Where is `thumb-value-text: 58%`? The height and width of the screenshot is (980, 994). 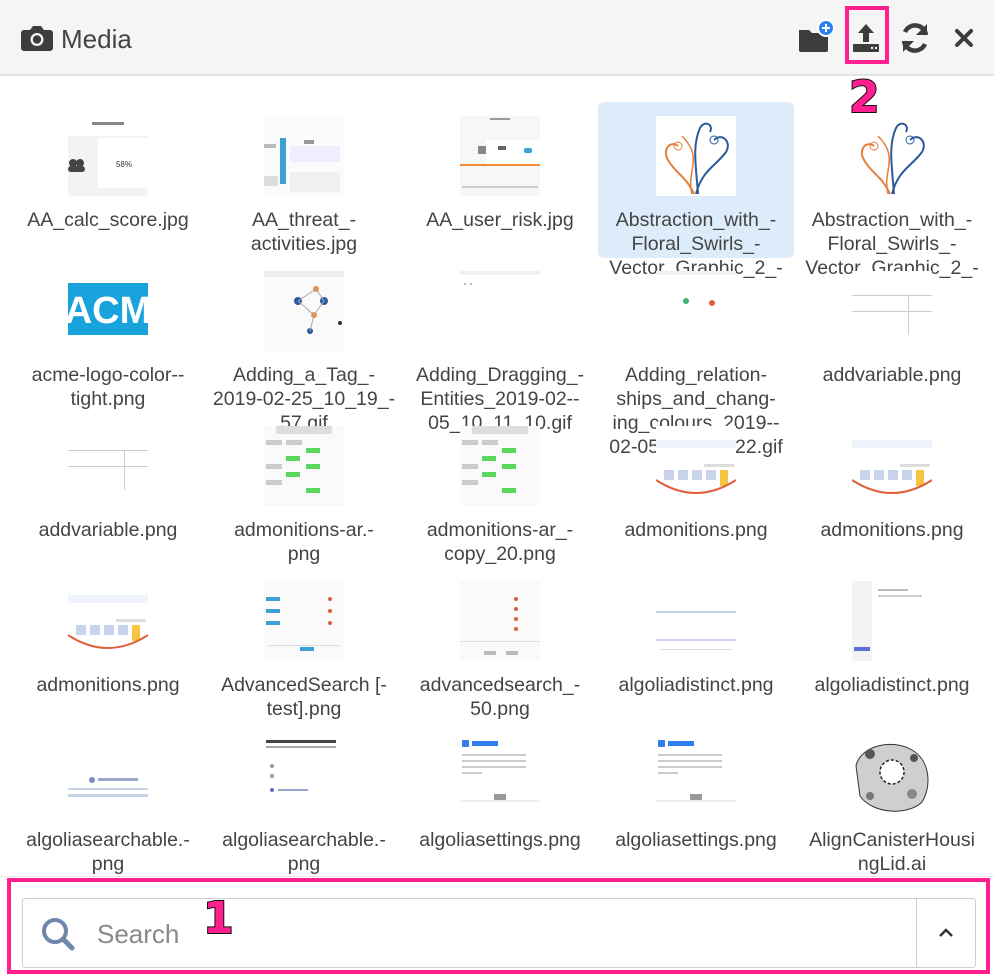
thumb-value-text: 58% is located at coordinates (124, 164).